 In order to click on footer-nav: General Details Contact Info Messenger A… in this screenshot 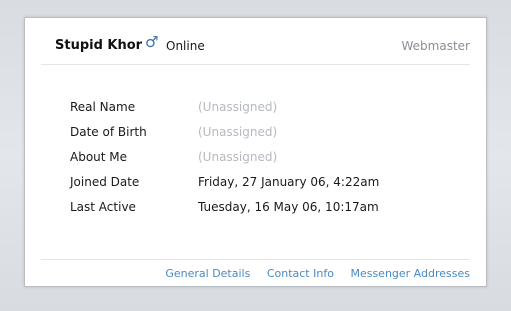, I will do `click(311, 273)`.